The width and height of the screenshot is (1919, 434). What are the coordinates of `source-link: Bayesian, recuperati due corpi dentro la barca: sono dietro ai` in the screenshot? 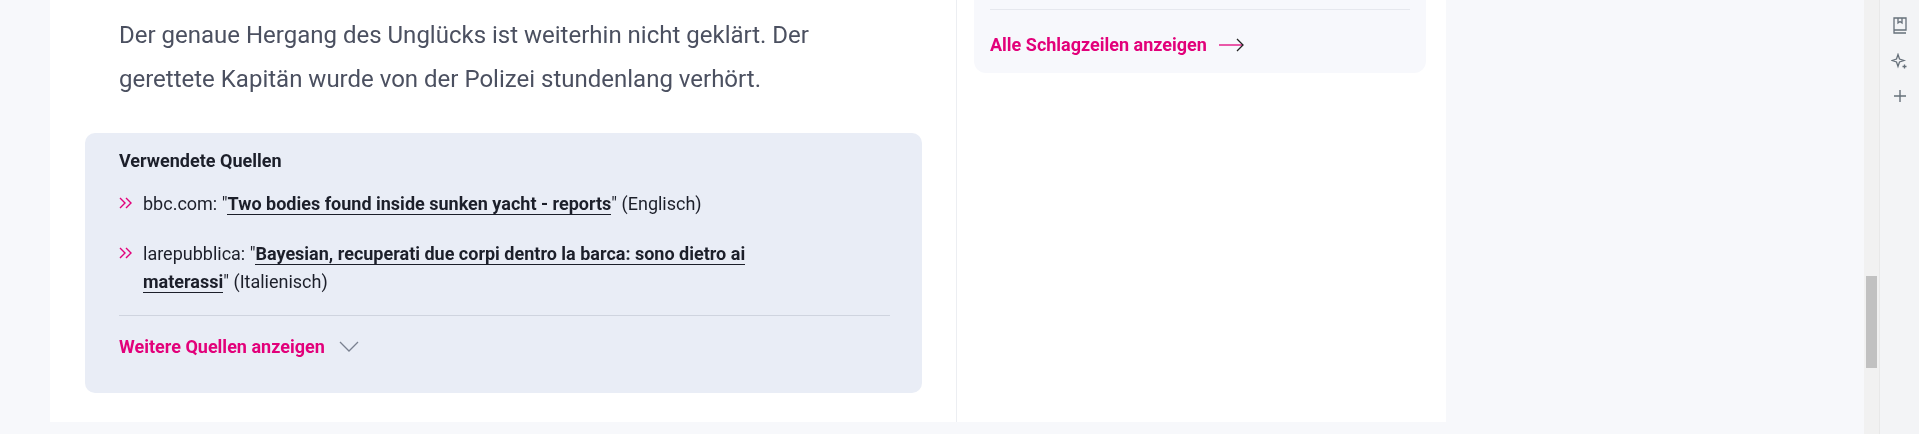 It's located at (500, 254).